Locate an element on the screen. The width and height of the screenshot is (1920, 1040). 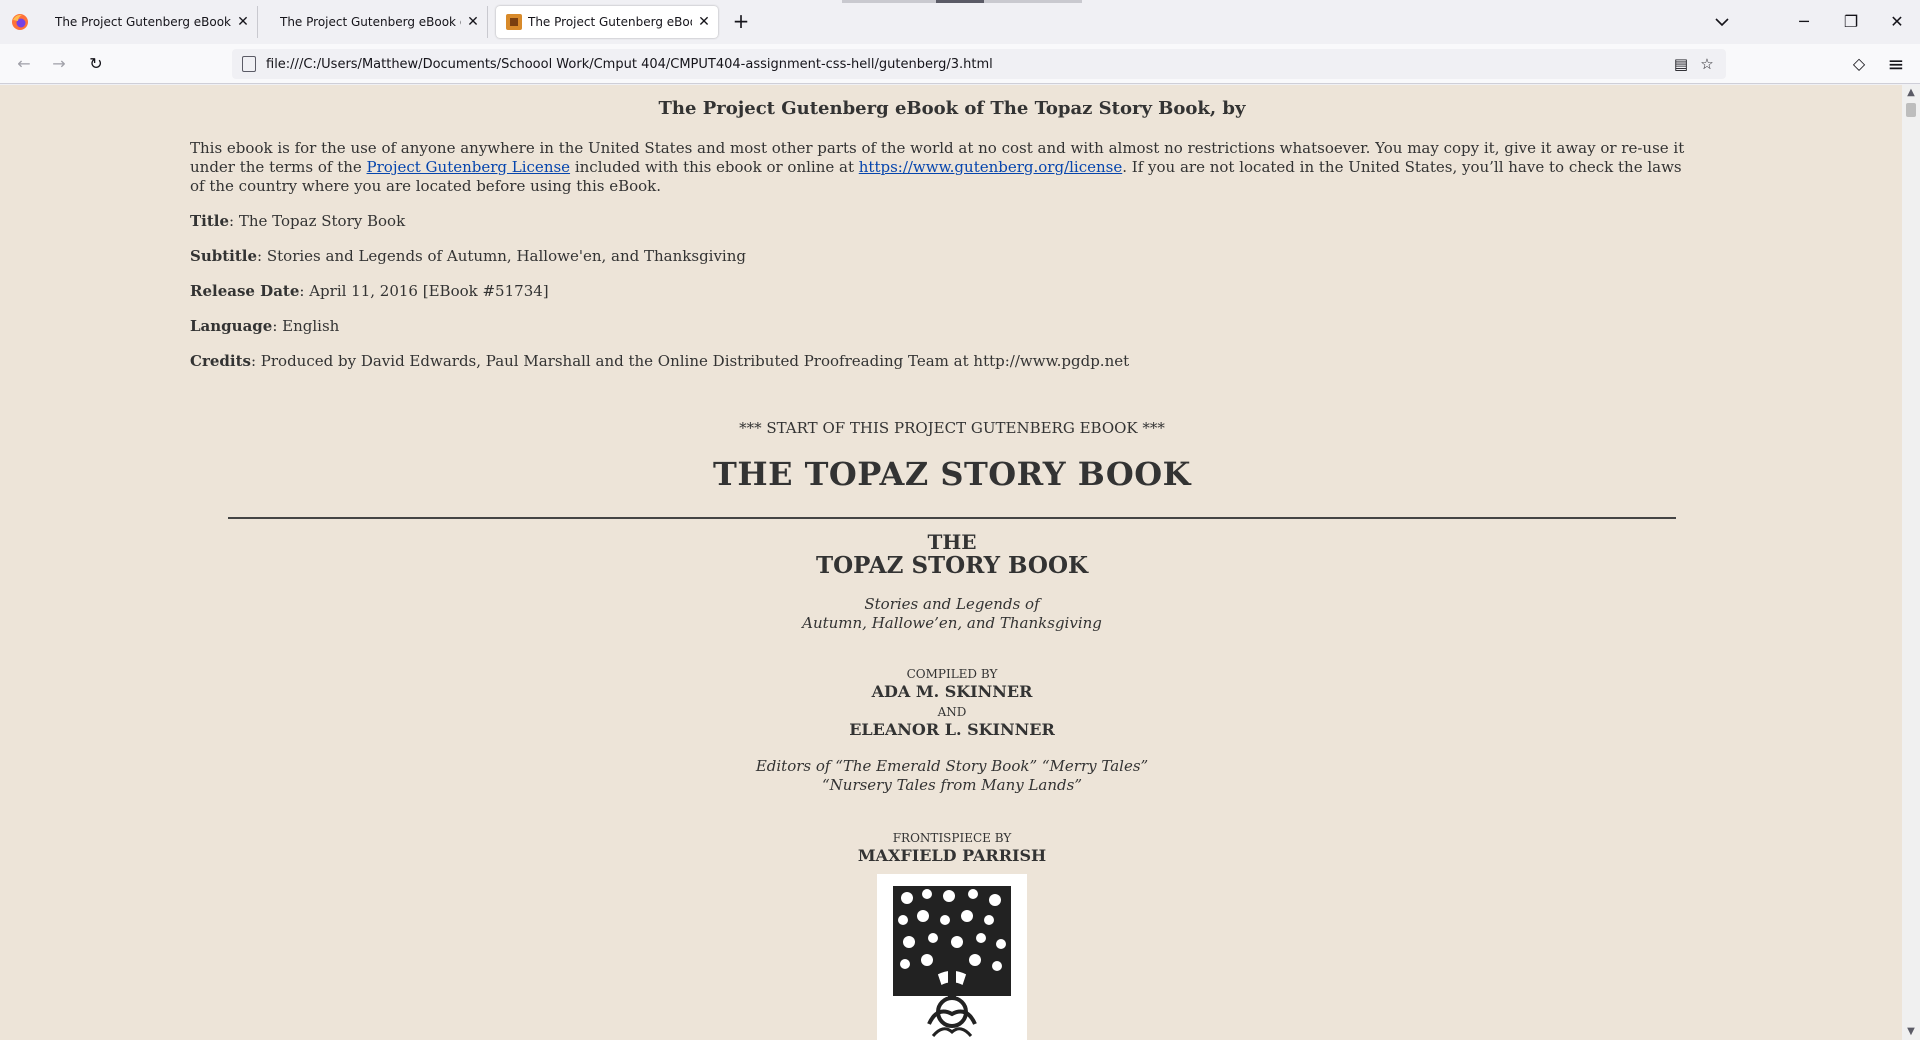
page-icon is located at coordinates (249, 64).